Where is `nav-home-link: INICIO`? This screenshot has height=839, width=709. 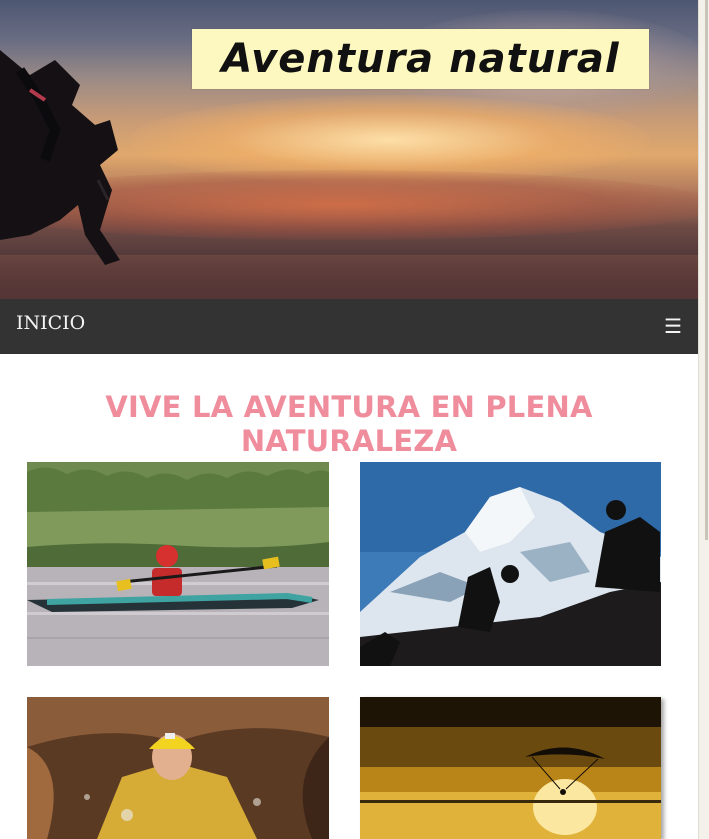
nav-home-link: INICIO is located at coordinates (50, 323).